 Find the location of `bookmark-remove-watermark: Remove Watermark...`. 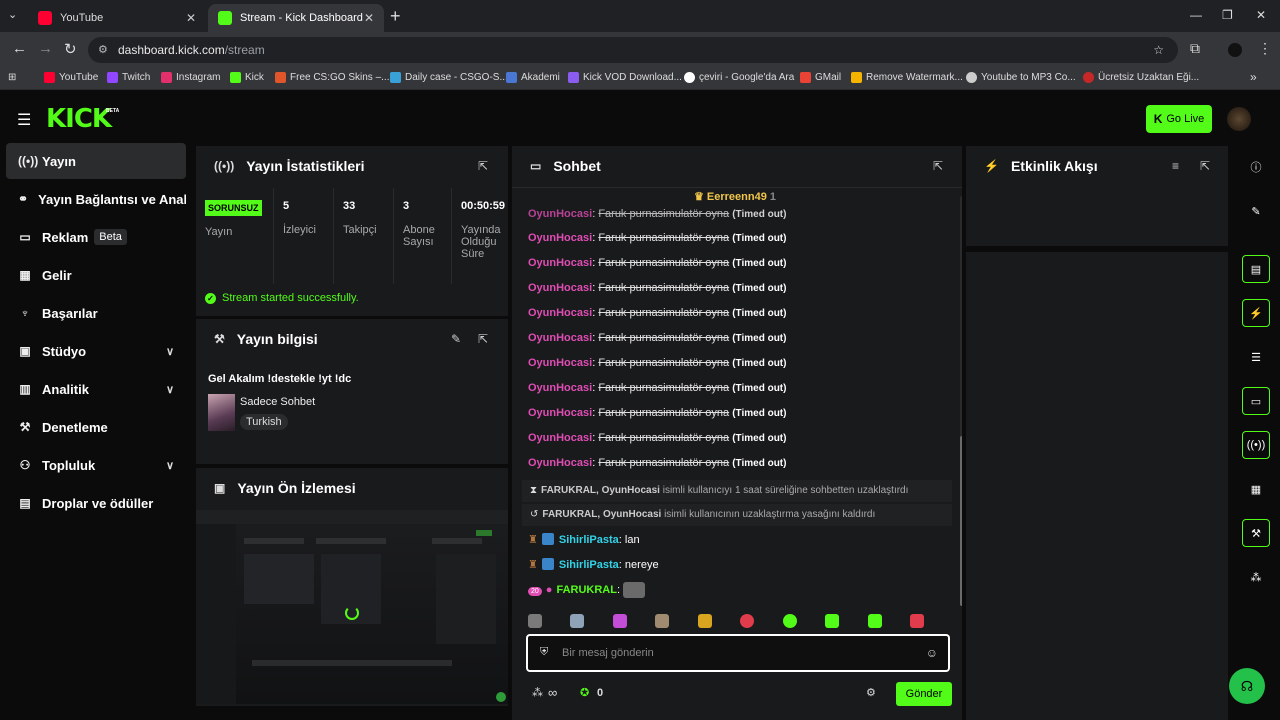

bookmark-remove-watermark: Remove Watermark... is located at coordinates (907, 77).